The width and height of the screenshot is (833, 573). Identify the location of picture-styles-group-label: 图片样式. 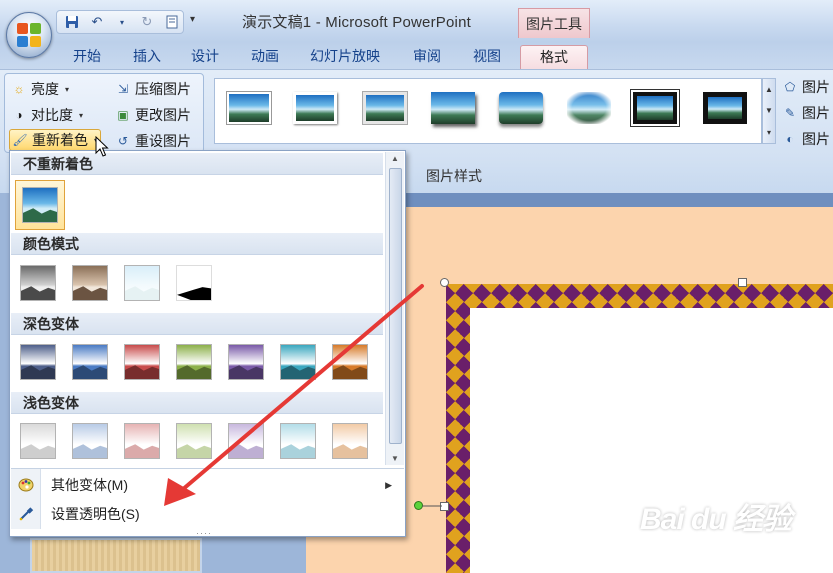
(454, 176).